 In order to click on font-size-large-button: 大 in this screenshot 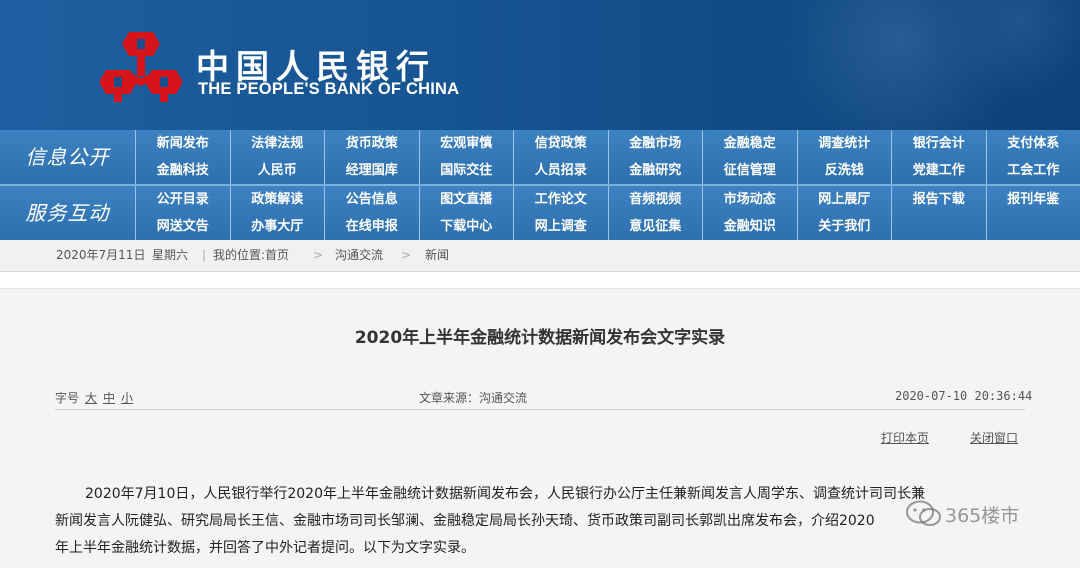, I will do `click(91, 398)`.